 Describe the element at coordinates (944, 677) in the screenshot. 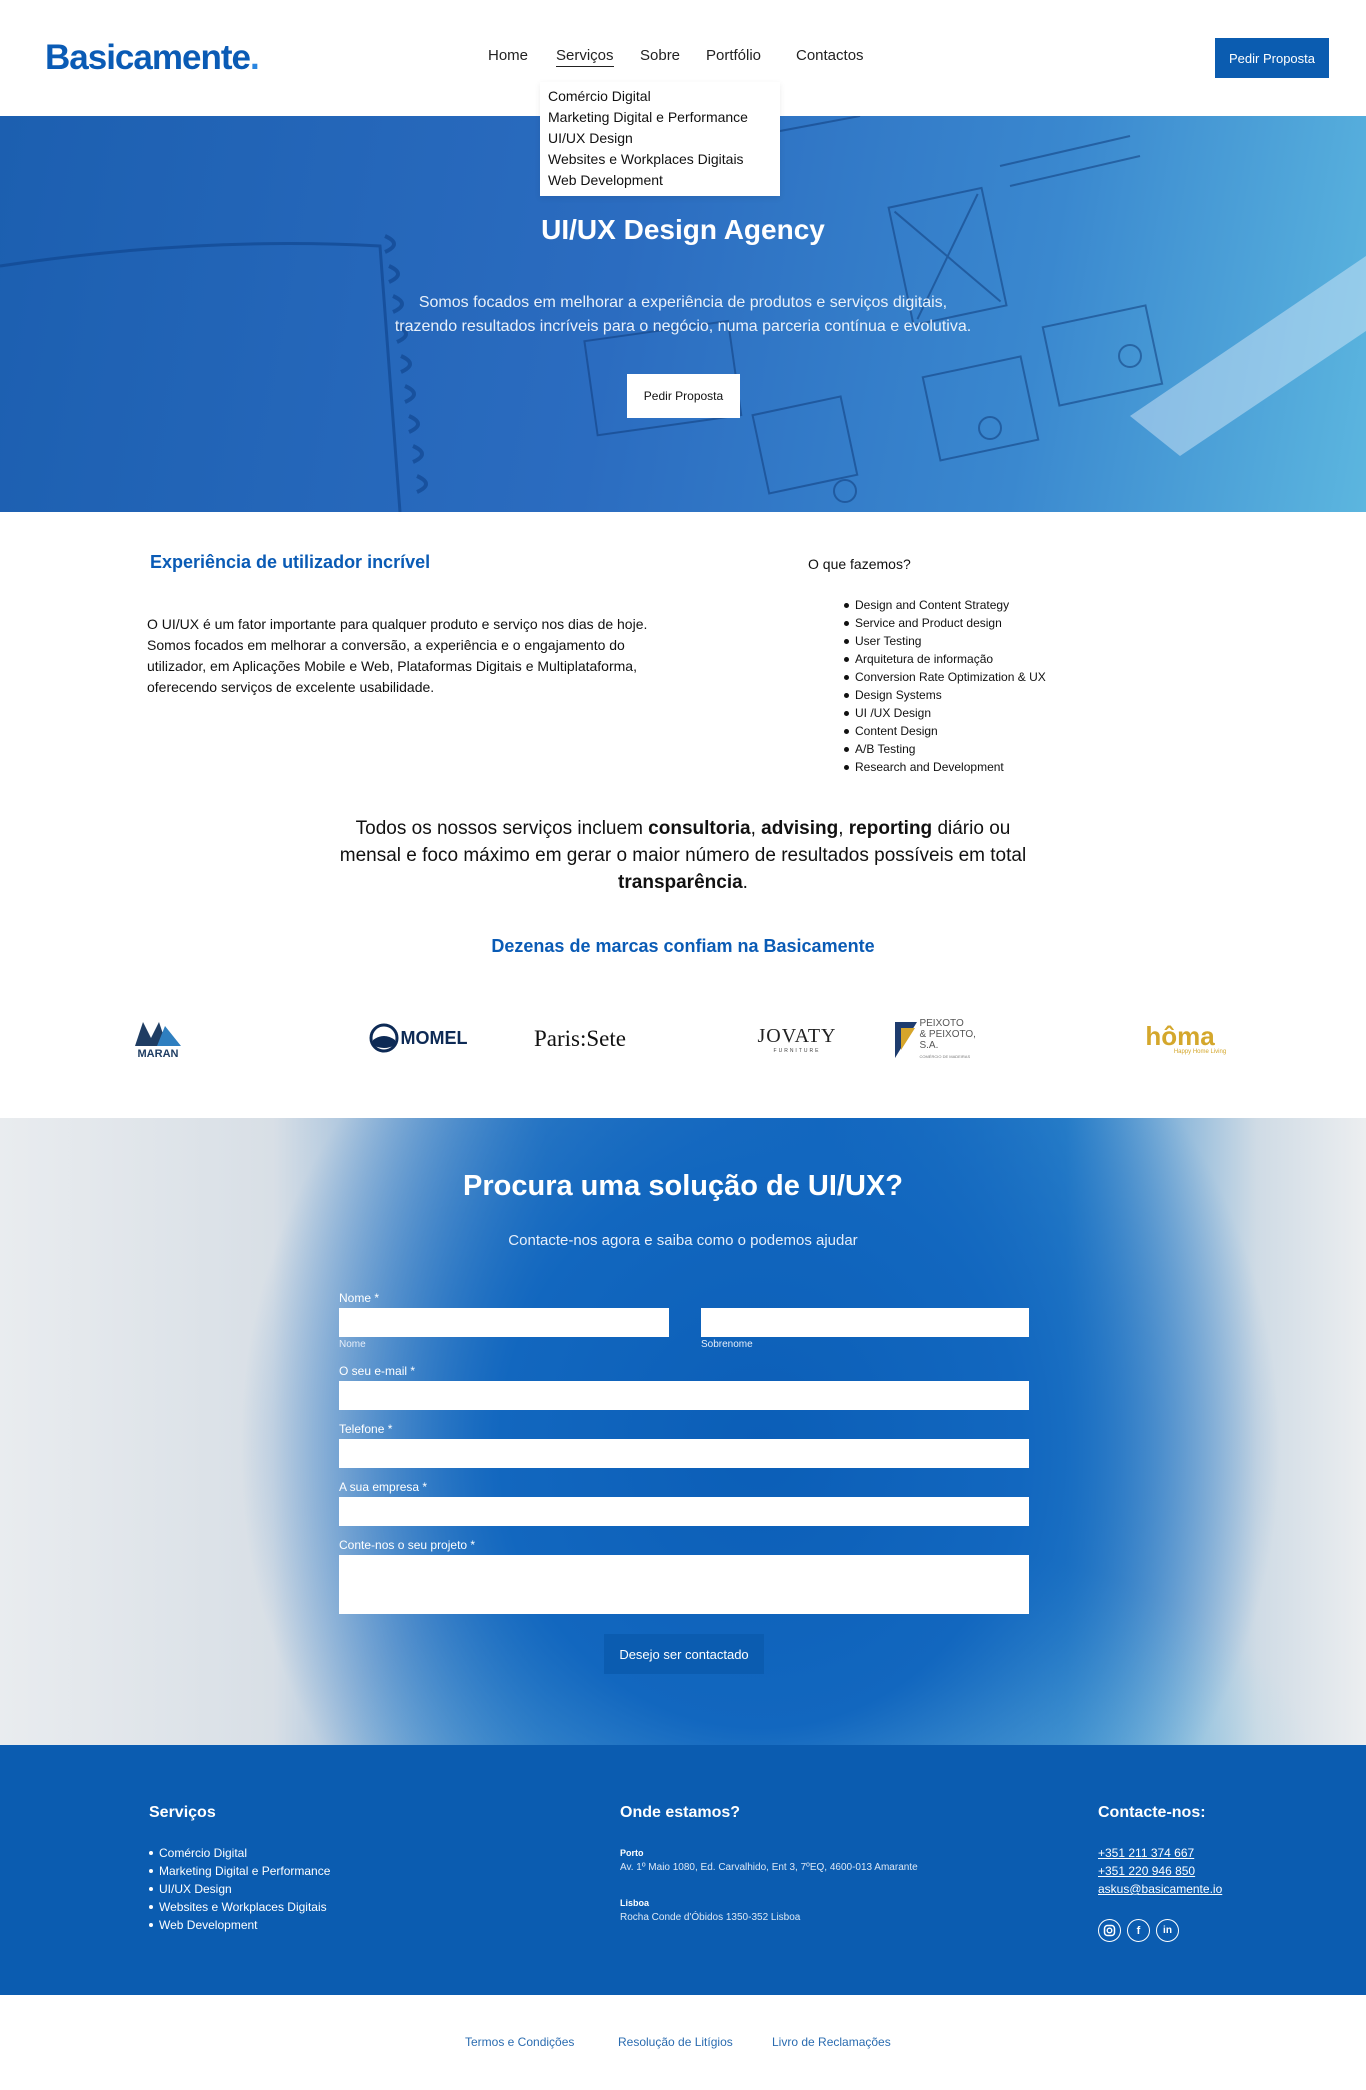

I see `list-item: Conversion Rate Optimization & UX` at that location.